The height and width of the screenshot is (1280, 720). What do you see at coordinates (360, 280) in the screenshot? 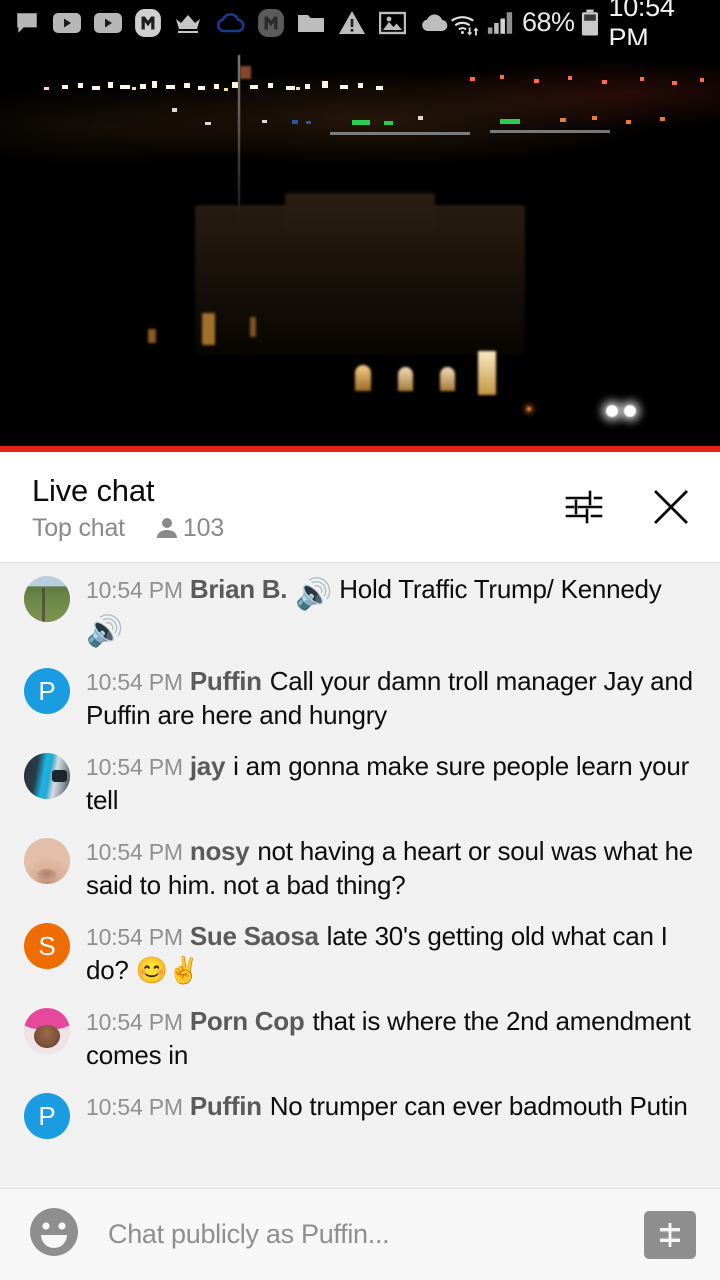
I see `building-silhouette` at bounding box center [360, 280].